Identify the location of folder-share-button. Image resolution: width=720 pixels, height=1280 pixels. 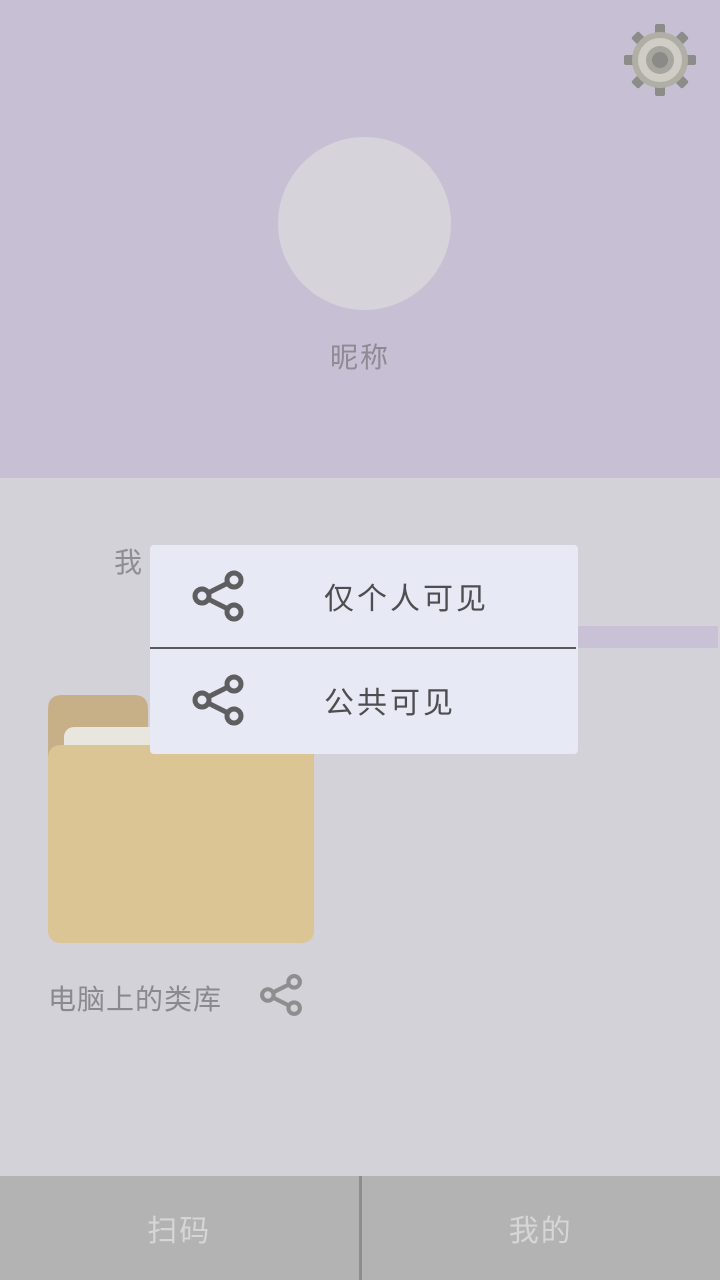
(281, 995).